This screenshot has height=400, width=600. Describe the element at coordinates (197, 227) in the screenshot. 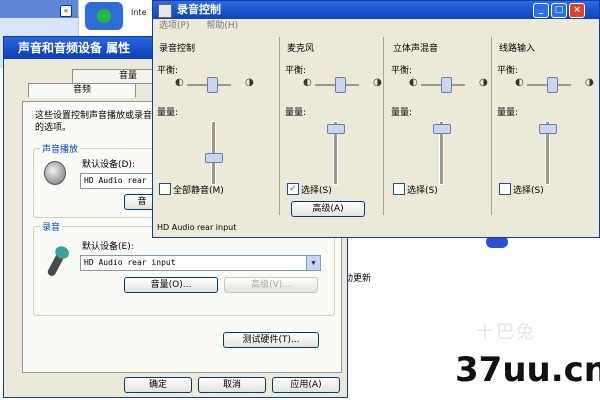

I see `status-bar-text: HD Audio rear input` at that location.